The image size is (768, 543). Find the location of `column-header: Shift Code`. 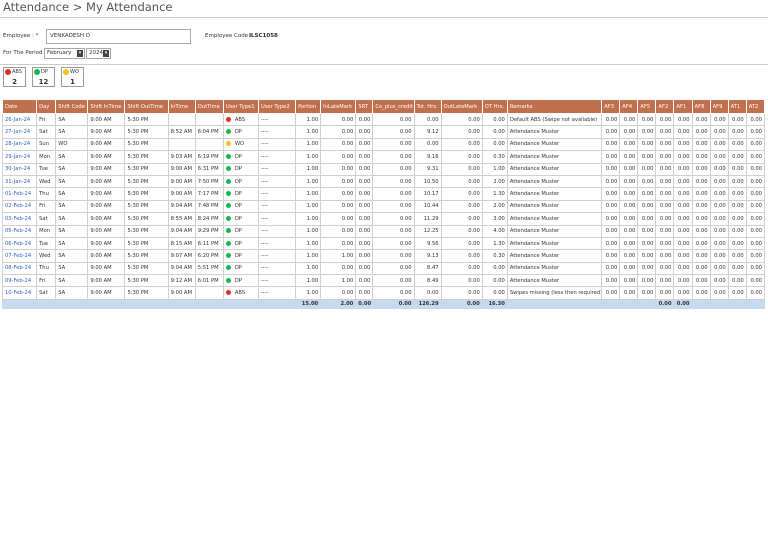

column-header: Shift Code is located at coordinates (72, 106).